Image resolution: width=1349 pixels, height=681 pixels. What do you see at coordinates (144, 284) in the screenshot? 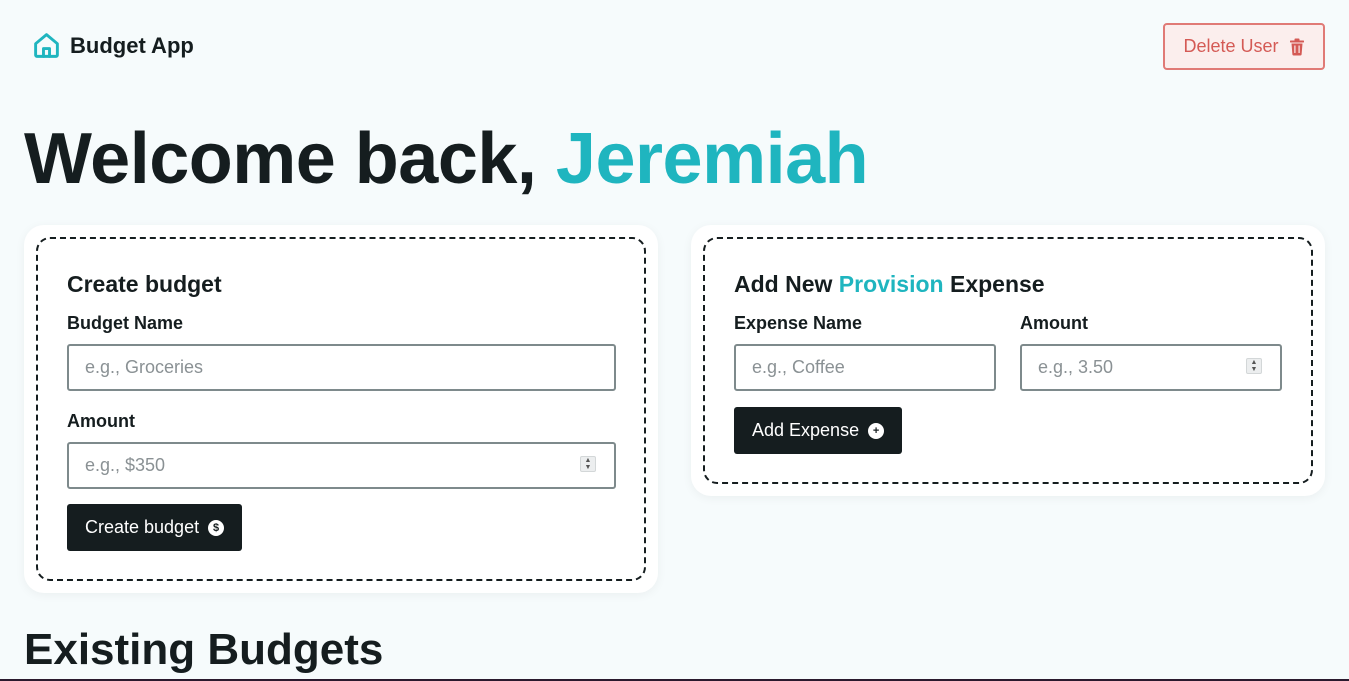
I see `create-budget-title: Create budget` at bounding box center [144, 284].